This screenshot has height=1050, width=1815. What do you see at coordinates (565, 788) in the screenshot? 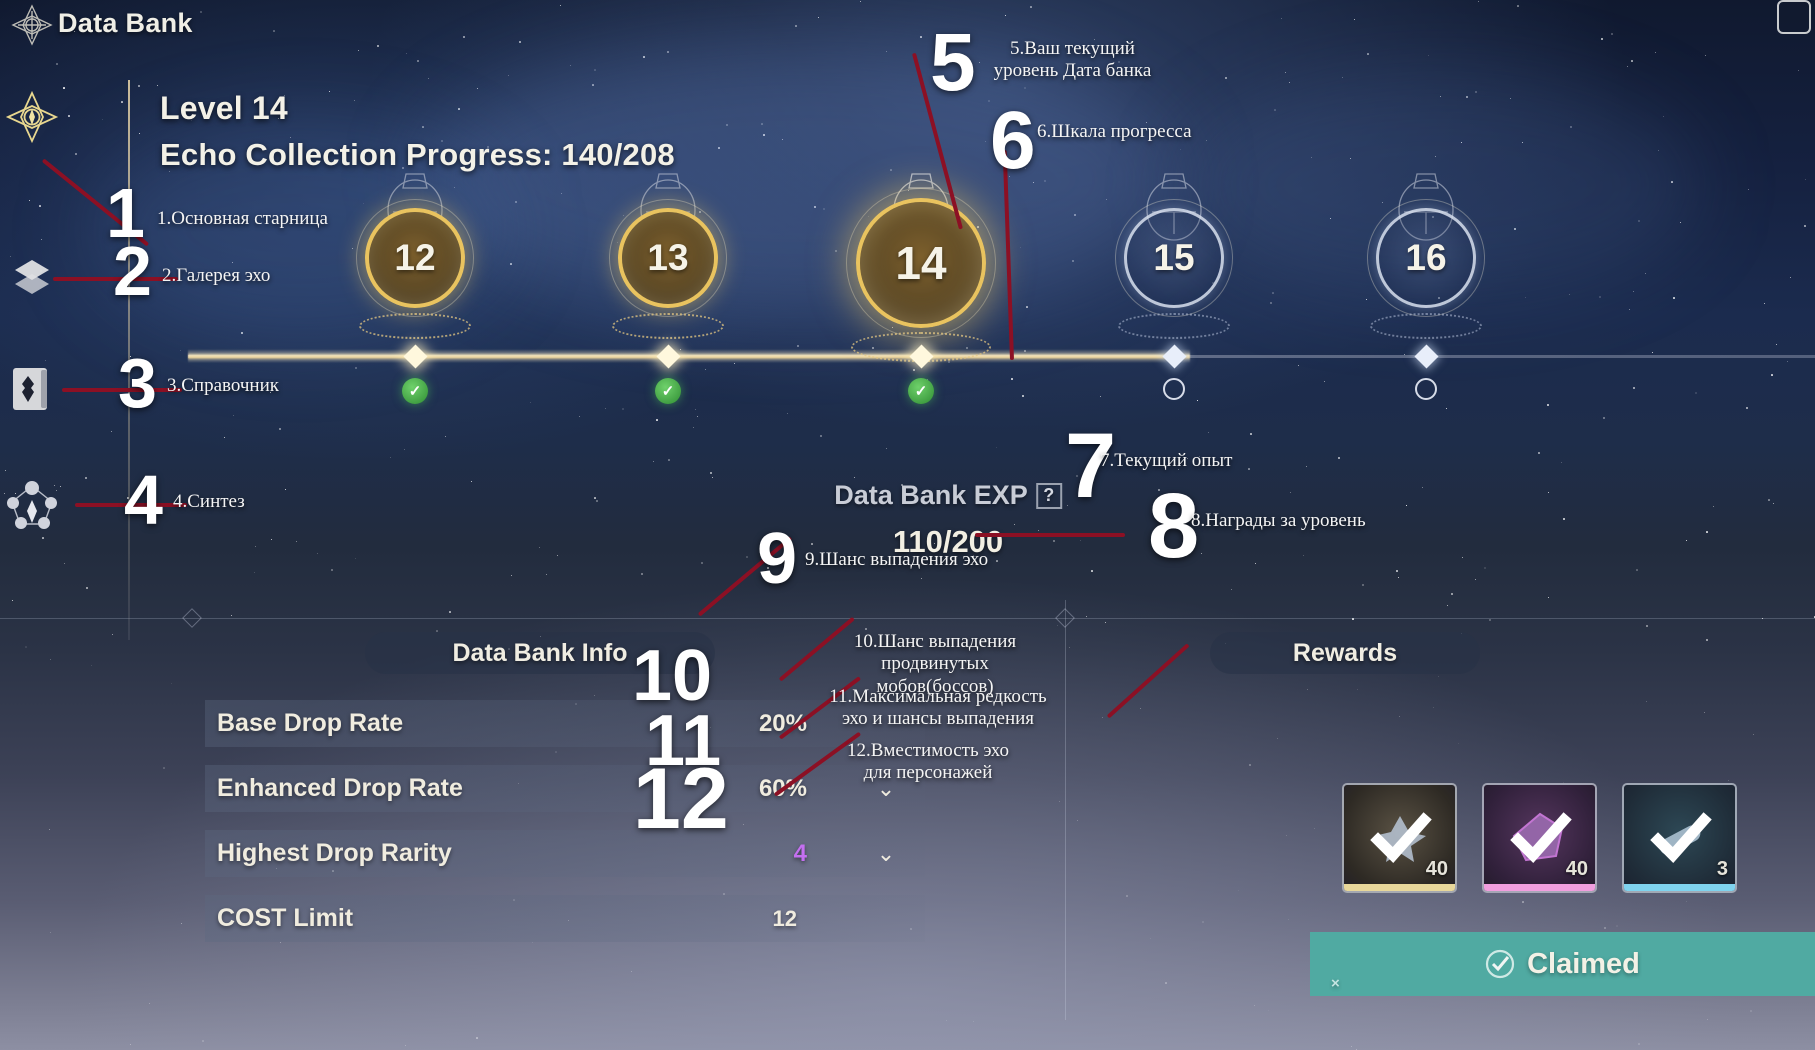
I see `info-row-enhanced-drop-rate: Enhanced Drop Rate 60% ⌄` at bounding box center [565, 788].